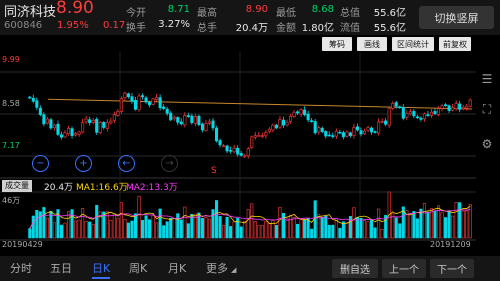  I want to click on fullscreen-icon: ⛶, so click(487, 109).